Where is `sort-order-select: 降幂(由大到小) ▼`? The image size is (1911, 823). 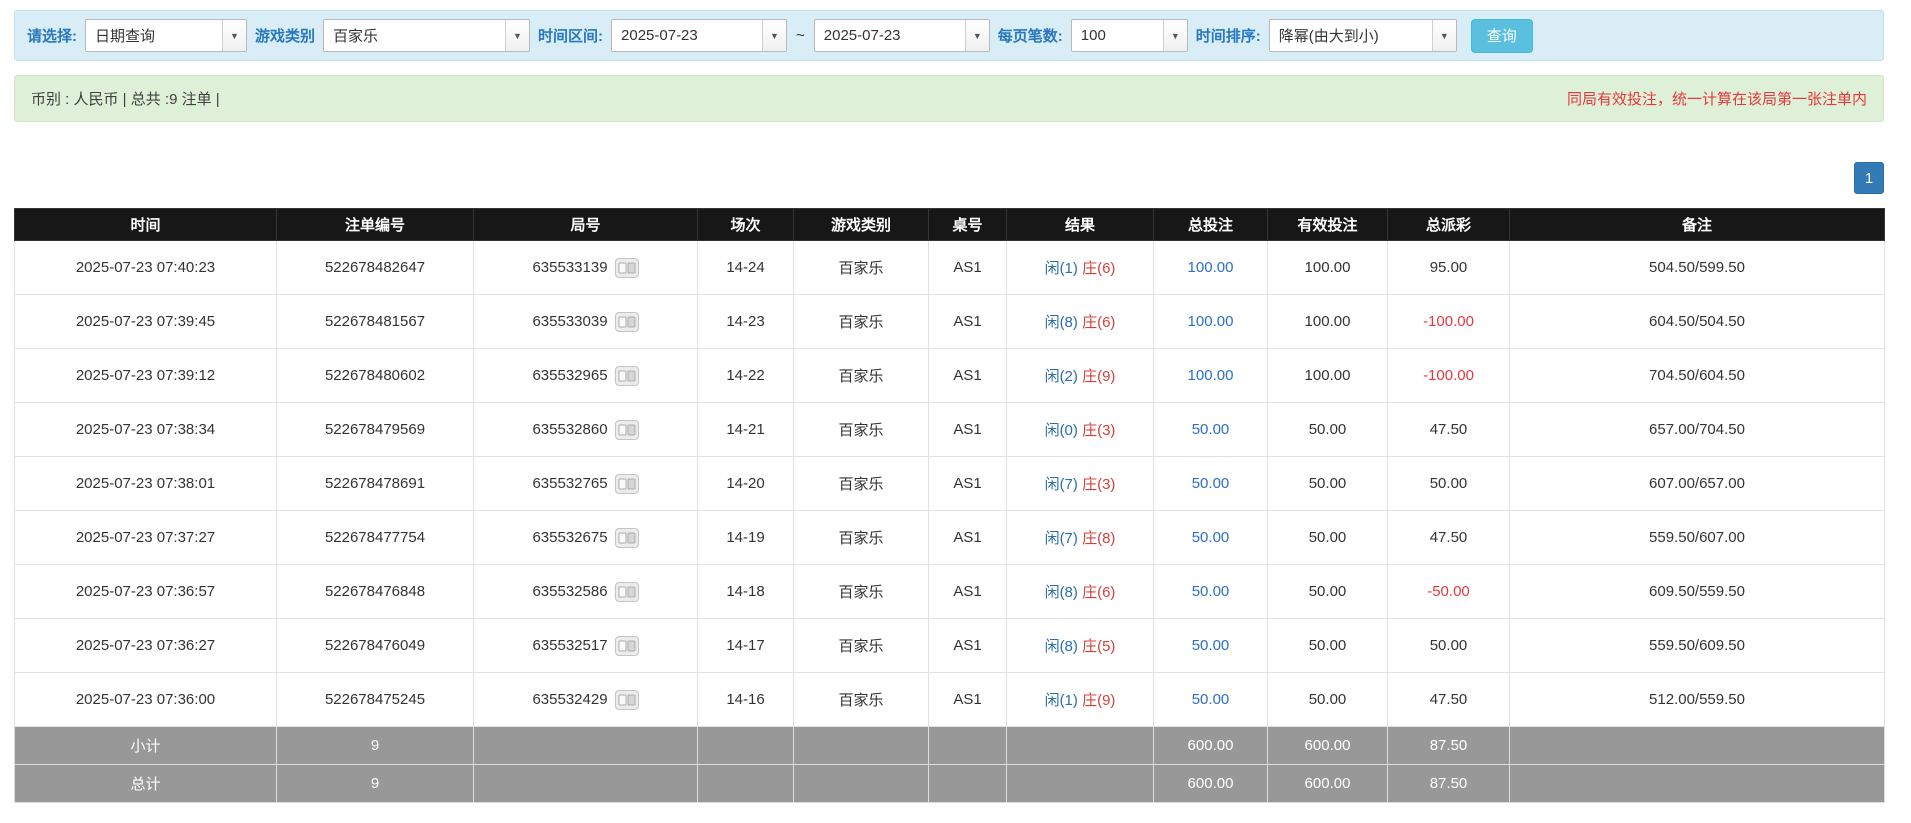 sort-order-select: 降幂(由大到小) ▼ is located at coordinates (1362, 35).